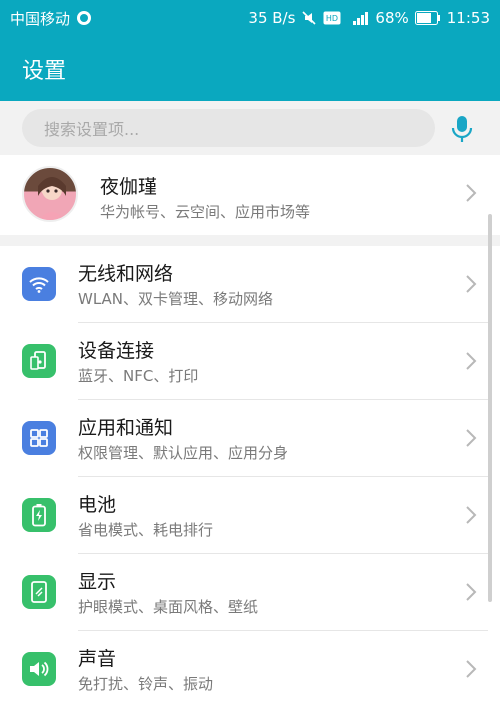  What do you see at coordinates (490, 408) in the screenshot?
I see `scrollbar` at bounding box center [490, 408].